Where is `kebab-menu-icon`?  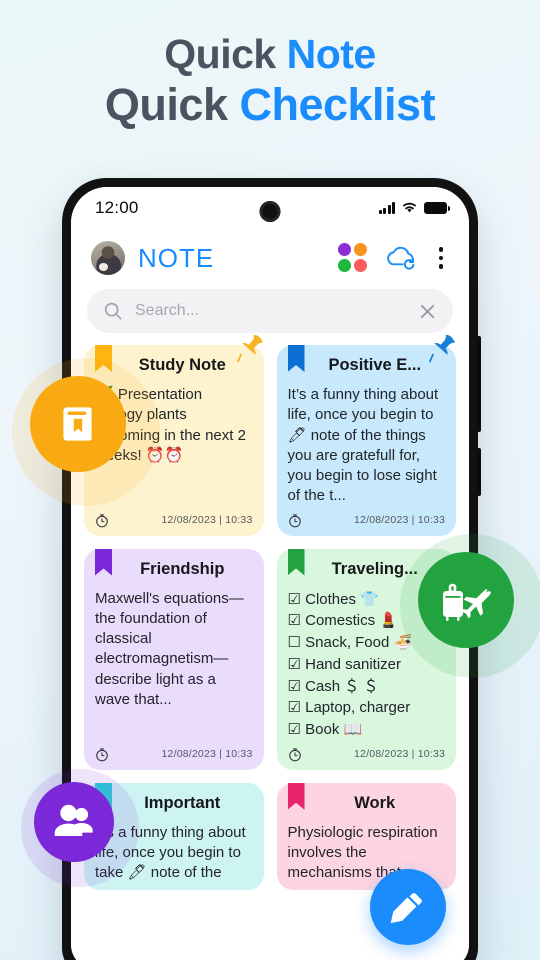
kebab-menu-icon is located at coordinates (441, 258).